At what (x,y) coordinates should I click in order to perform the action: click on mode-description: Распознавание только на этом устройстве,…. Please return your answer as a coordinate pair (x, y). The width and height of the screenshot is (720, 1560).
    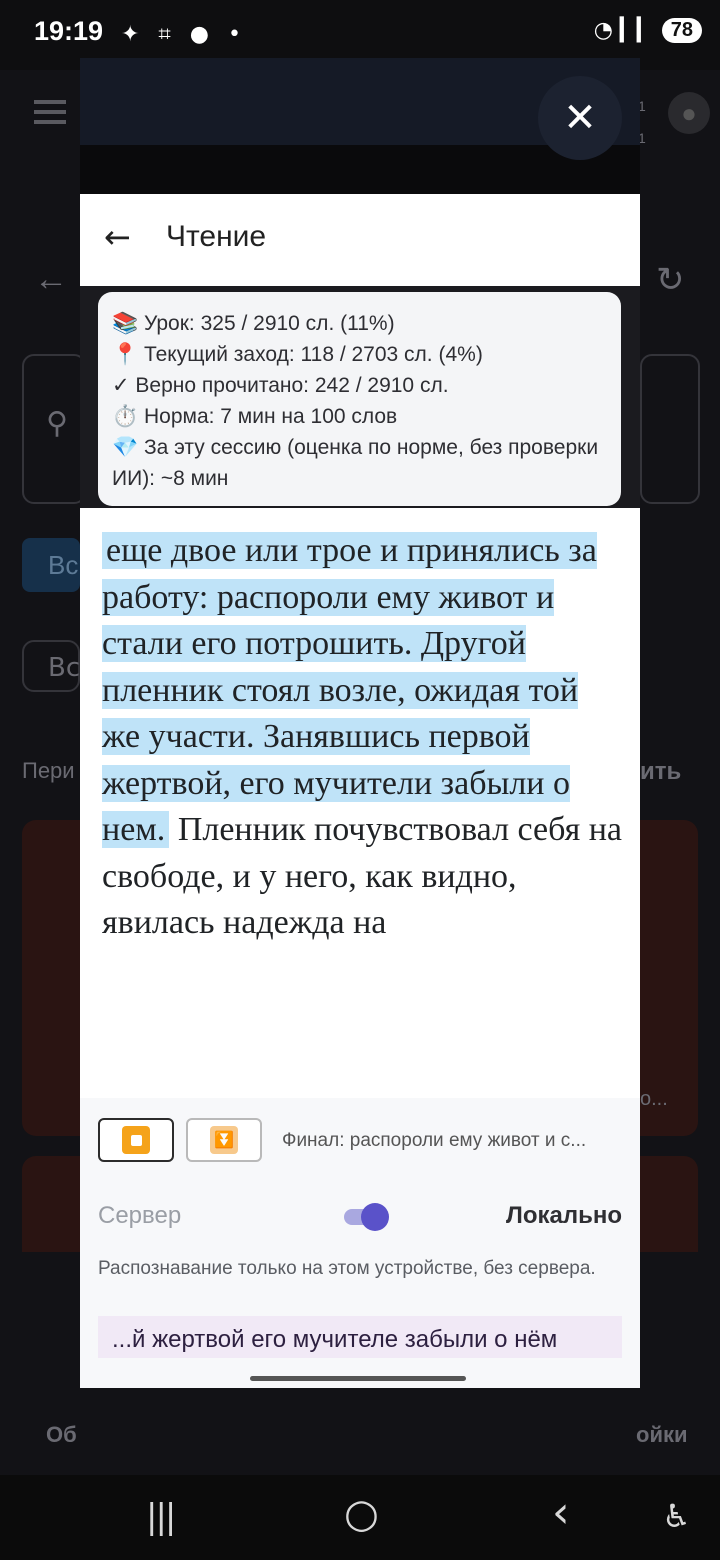
    Looking at the image, I should click on (347, 1268).